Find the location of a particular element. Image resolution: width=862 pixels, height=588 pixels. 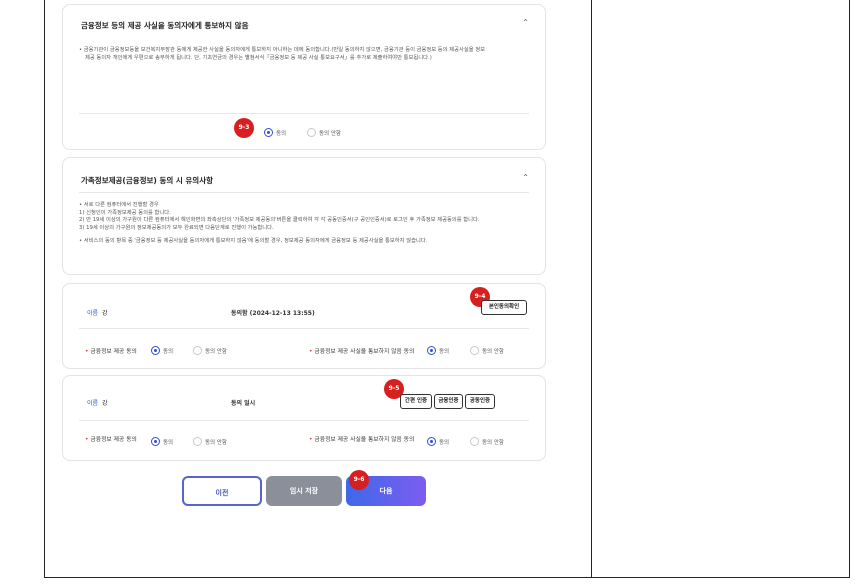

step-badge: 9-3 is located at coordinates (244, 128).